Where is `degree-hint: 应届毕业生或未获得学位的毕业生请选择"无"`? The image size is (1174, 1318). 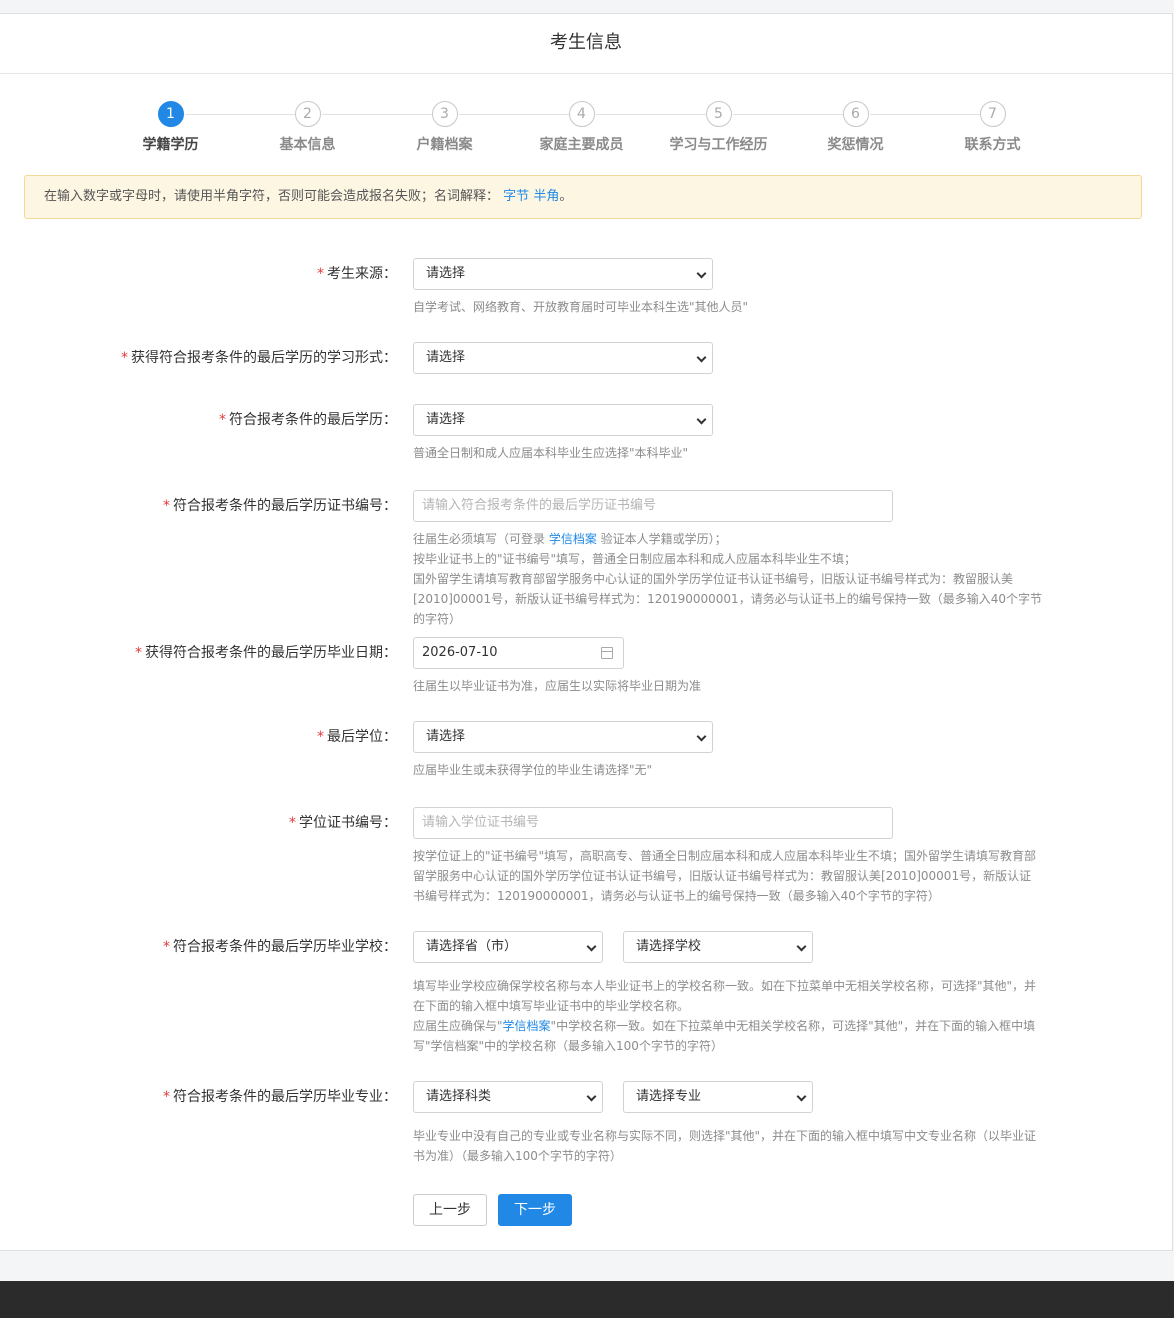
degree-hint: 应届毕业生或未获得学位的毕业生请选择"无" is located at coordinates (533, 770).